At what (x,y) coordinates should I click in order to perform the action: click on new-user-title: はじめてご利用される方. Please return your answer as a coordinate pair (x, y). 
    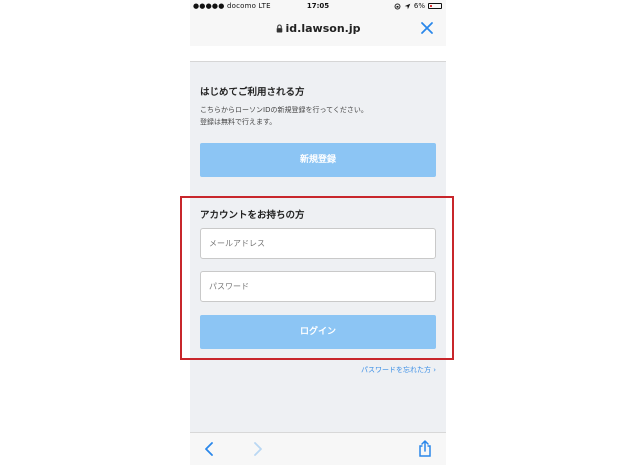
    Looking at the image, I should click on (252, 92).